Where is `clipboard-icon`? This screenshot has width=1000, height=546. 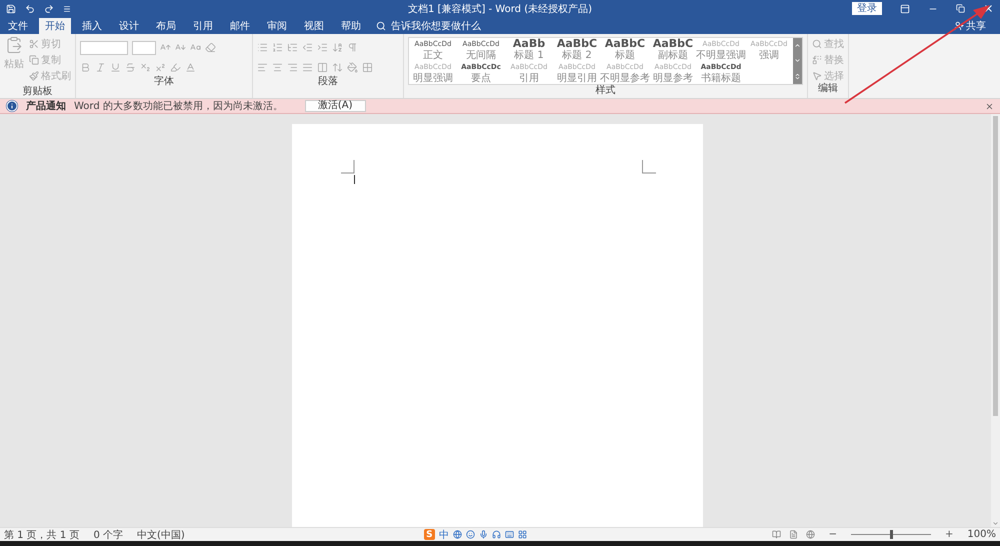
clipboard-icon is located at coordinates (14, 45).